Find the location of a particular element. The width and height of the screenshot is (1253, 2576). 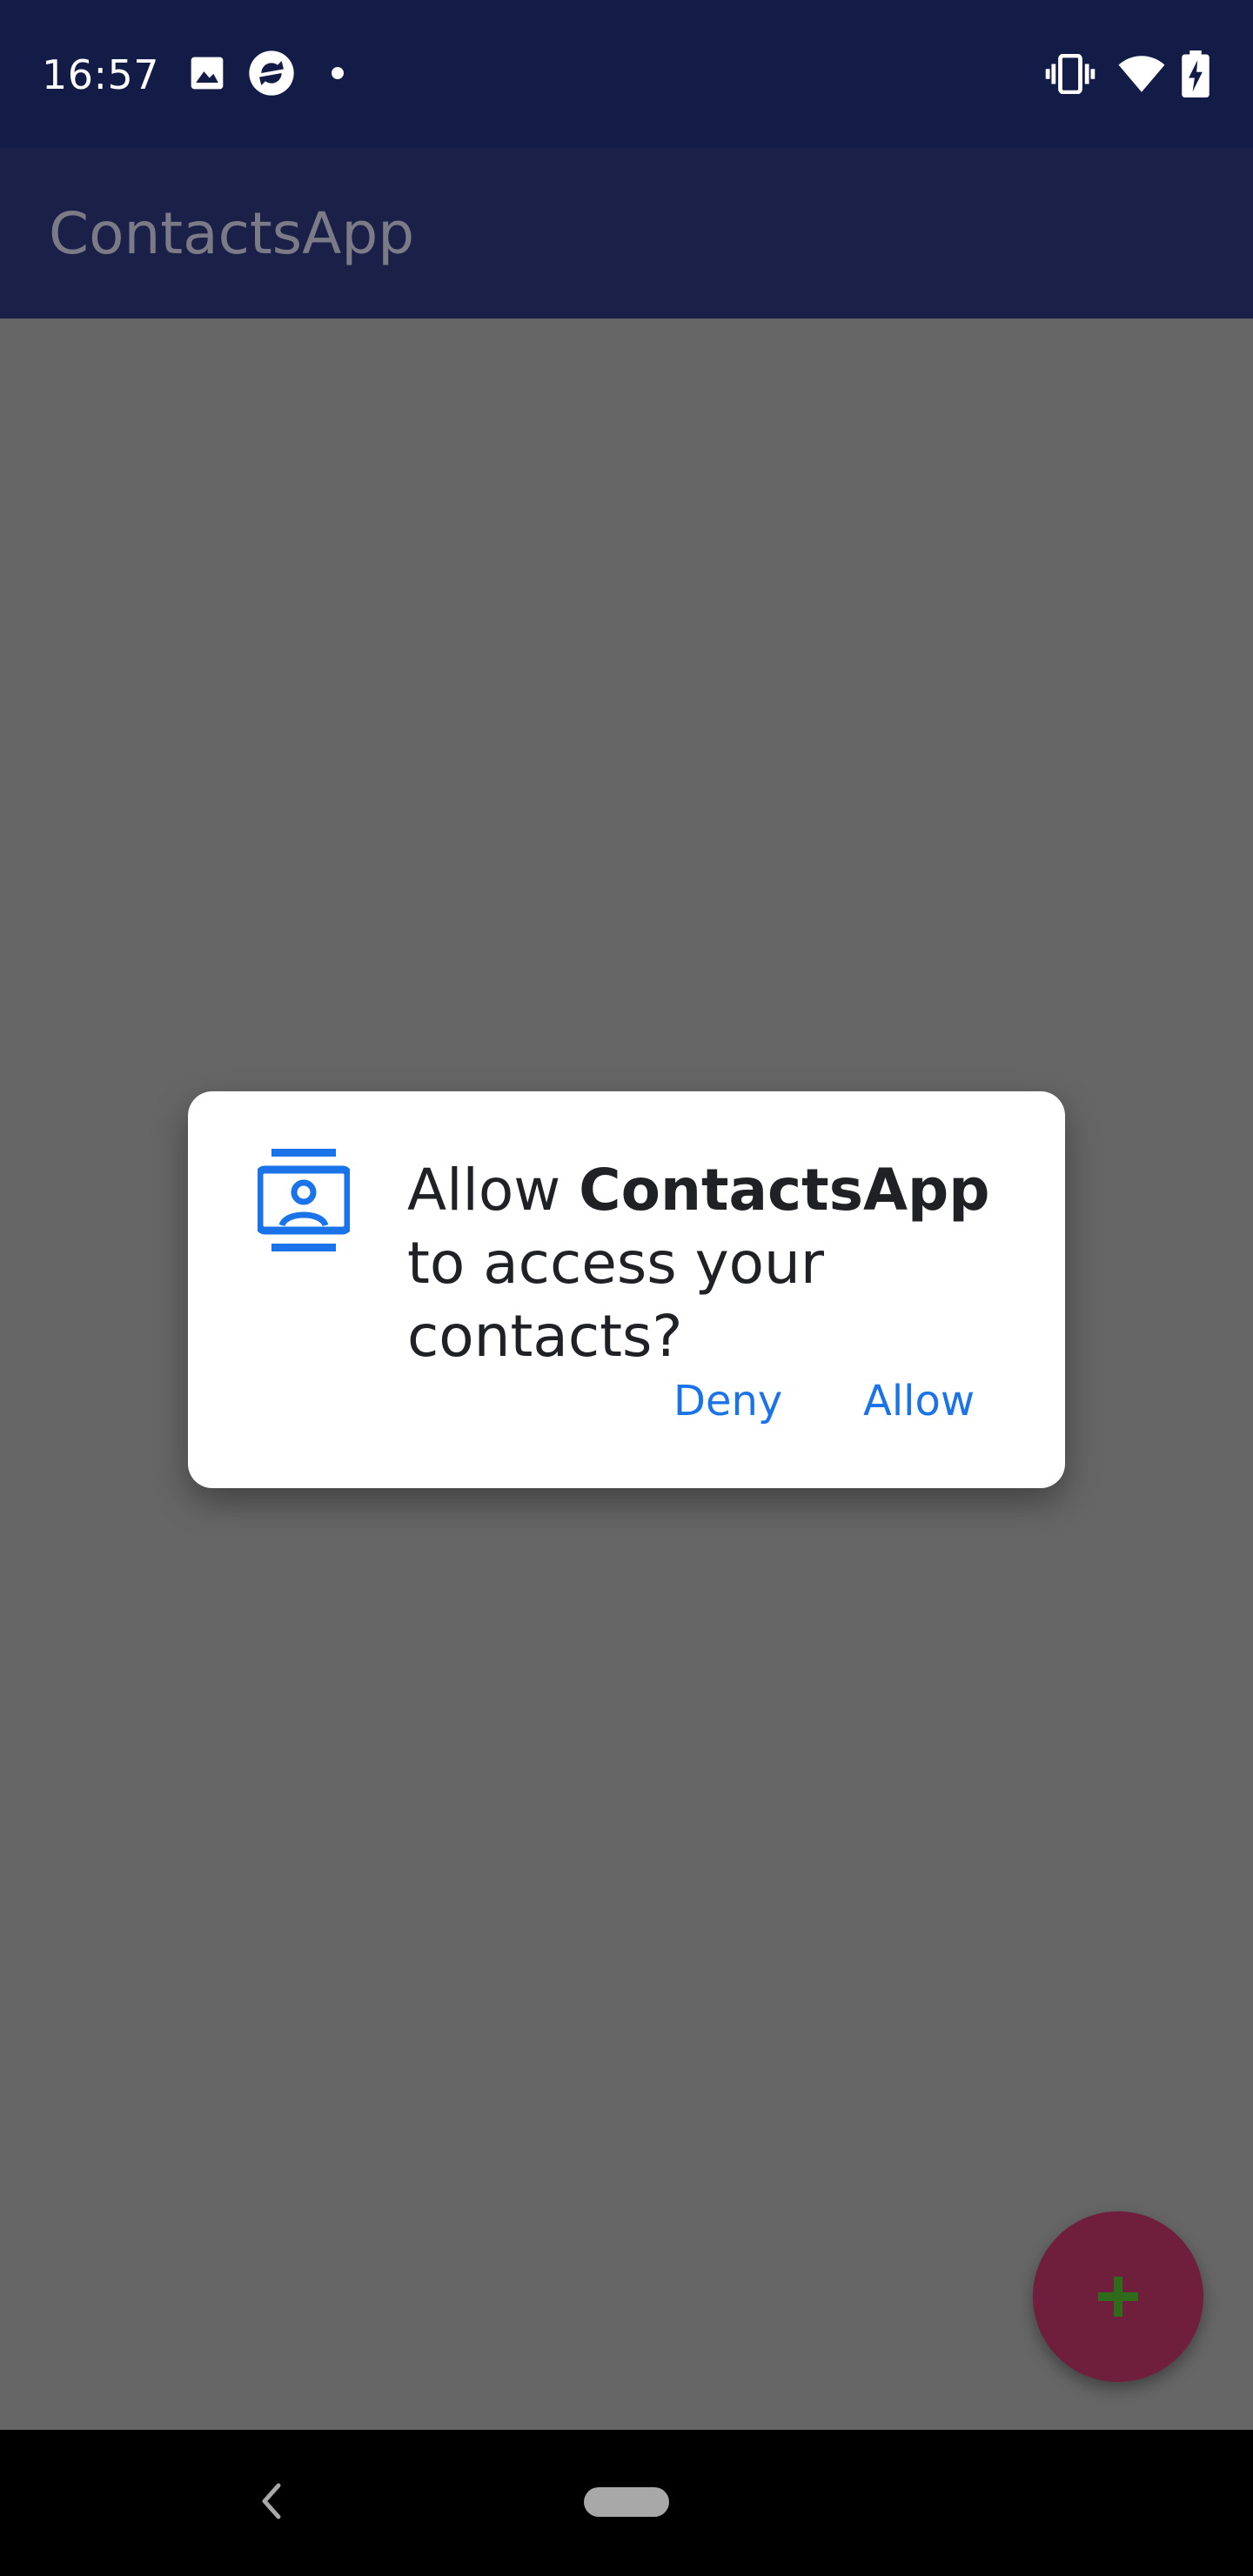

app-title: ContactsApp is located at coordinates (232, 234).